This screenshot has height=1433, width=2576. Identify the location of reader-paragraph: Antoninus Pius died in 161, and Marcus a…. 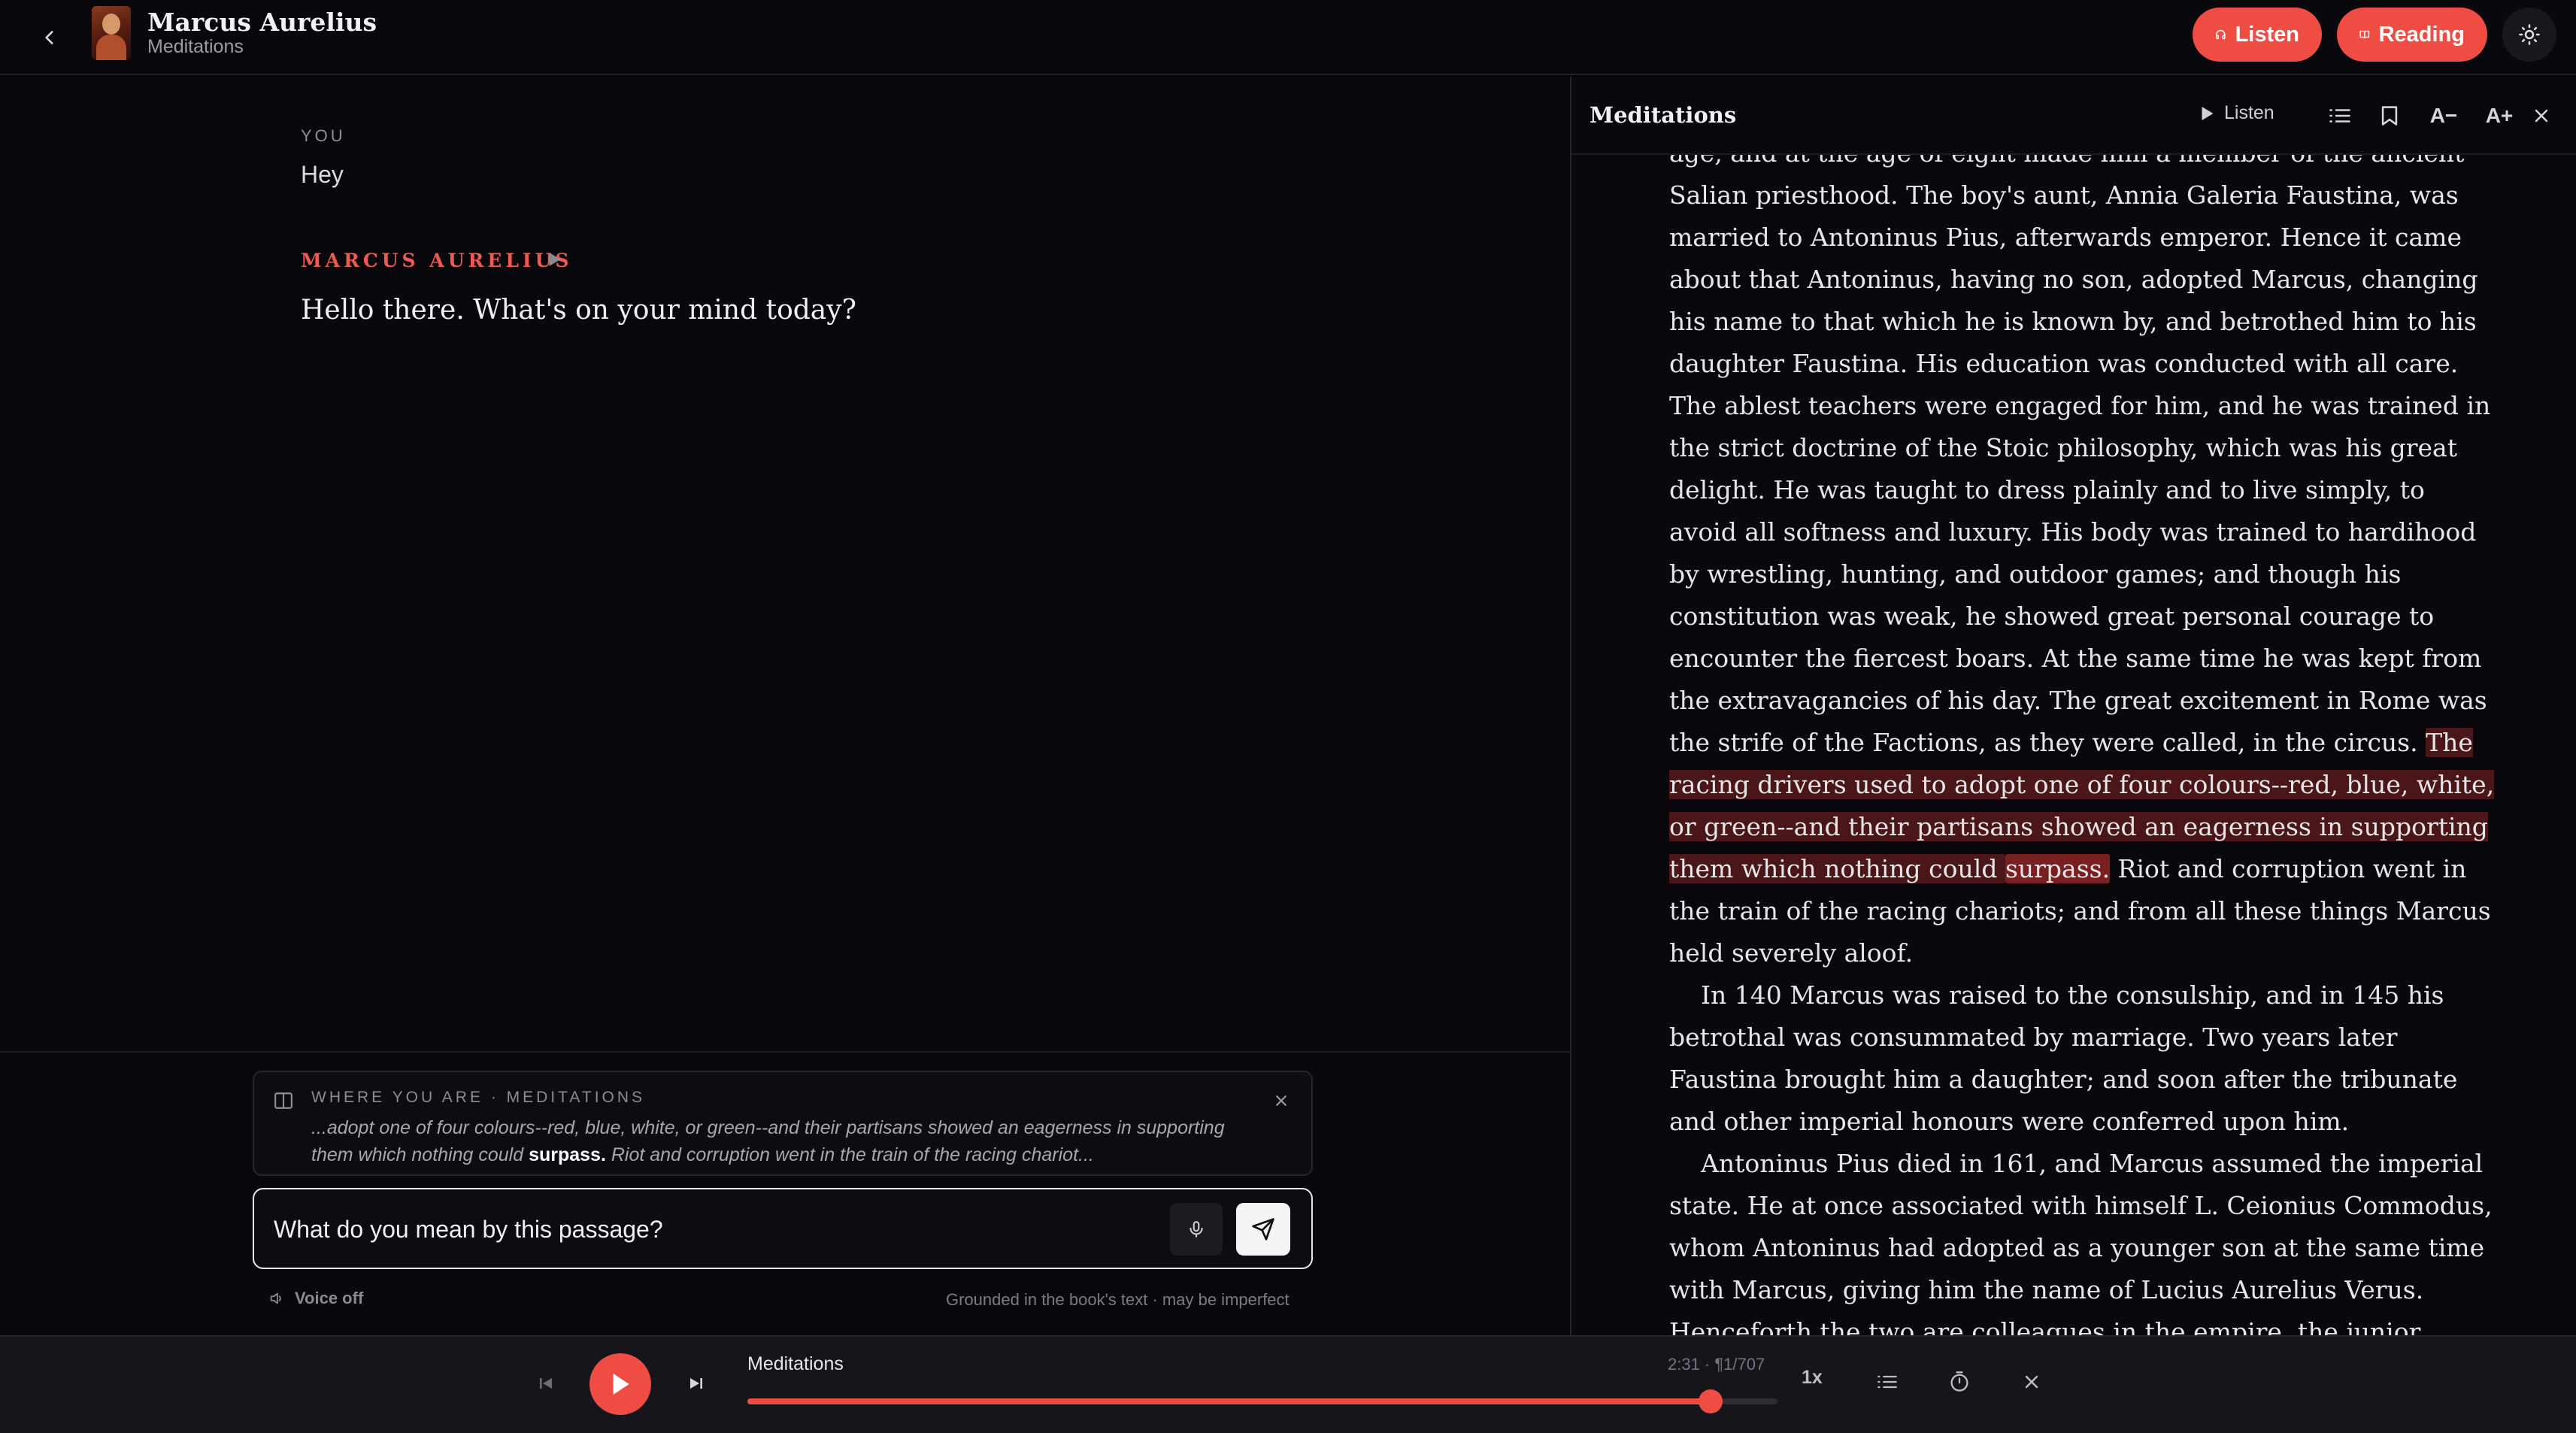
(2081, 1242).